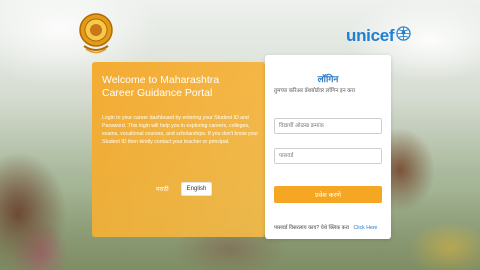 The height and width of the screenshot is (270, 480). I want to click on unicef-logo: unicef, so click(378, 36).